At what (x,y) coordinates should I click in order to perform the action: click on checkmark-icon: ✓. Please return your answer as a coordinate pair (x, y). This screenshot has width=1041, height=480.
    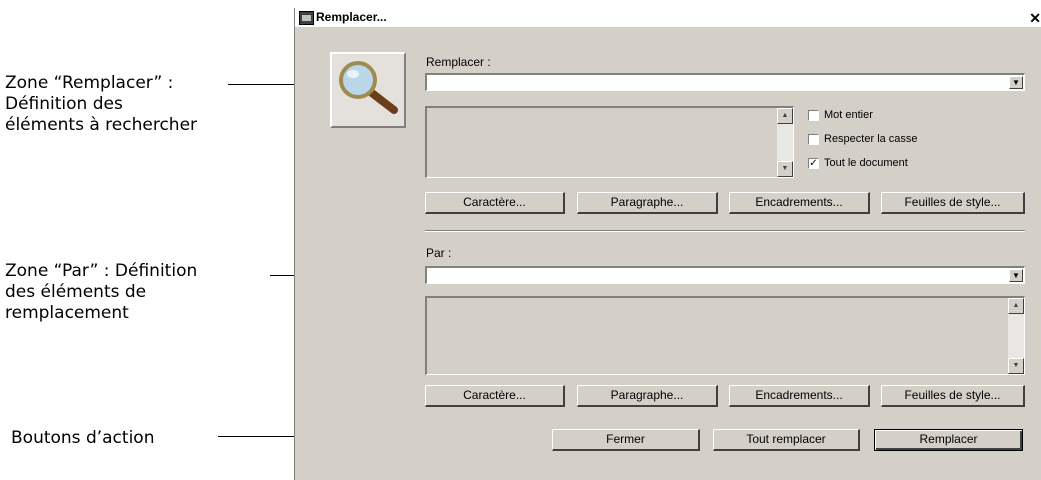
    Looking at the image, I should click on (813, 163).